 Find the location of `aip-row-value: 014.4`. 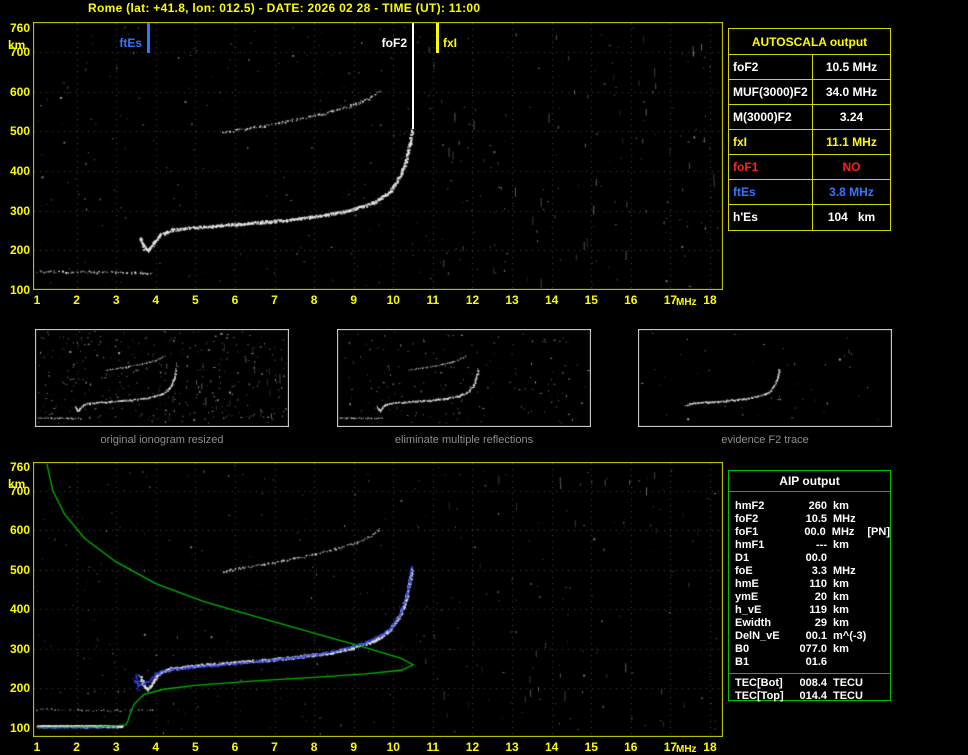

aip-row-value: 014.4 is located at coordinates (813, 696).